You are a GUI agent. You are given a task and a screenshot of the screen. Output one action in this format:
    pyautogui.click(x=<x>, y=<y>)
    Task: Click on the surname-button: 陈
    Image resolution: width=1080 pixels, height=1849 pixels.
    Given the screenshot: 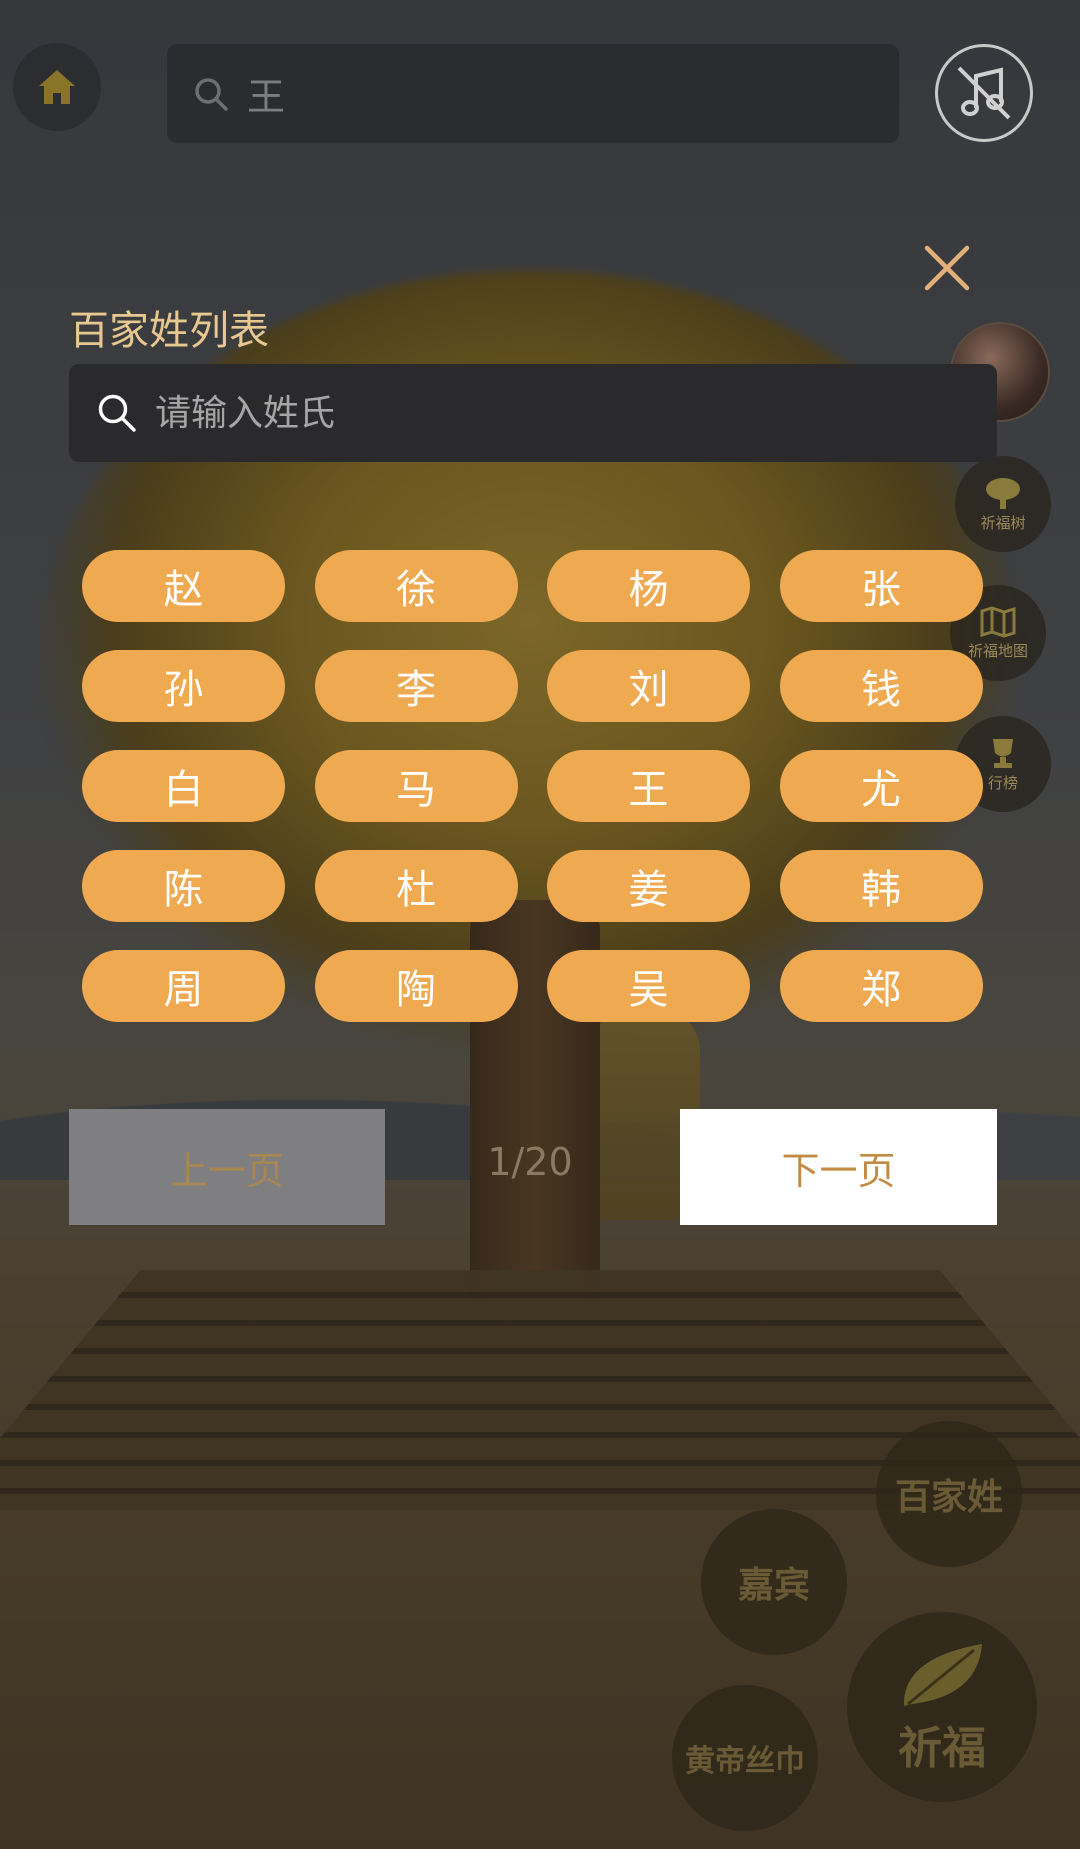 What is the action you would take?
    pyautogui.click(x=183, y=886)
    